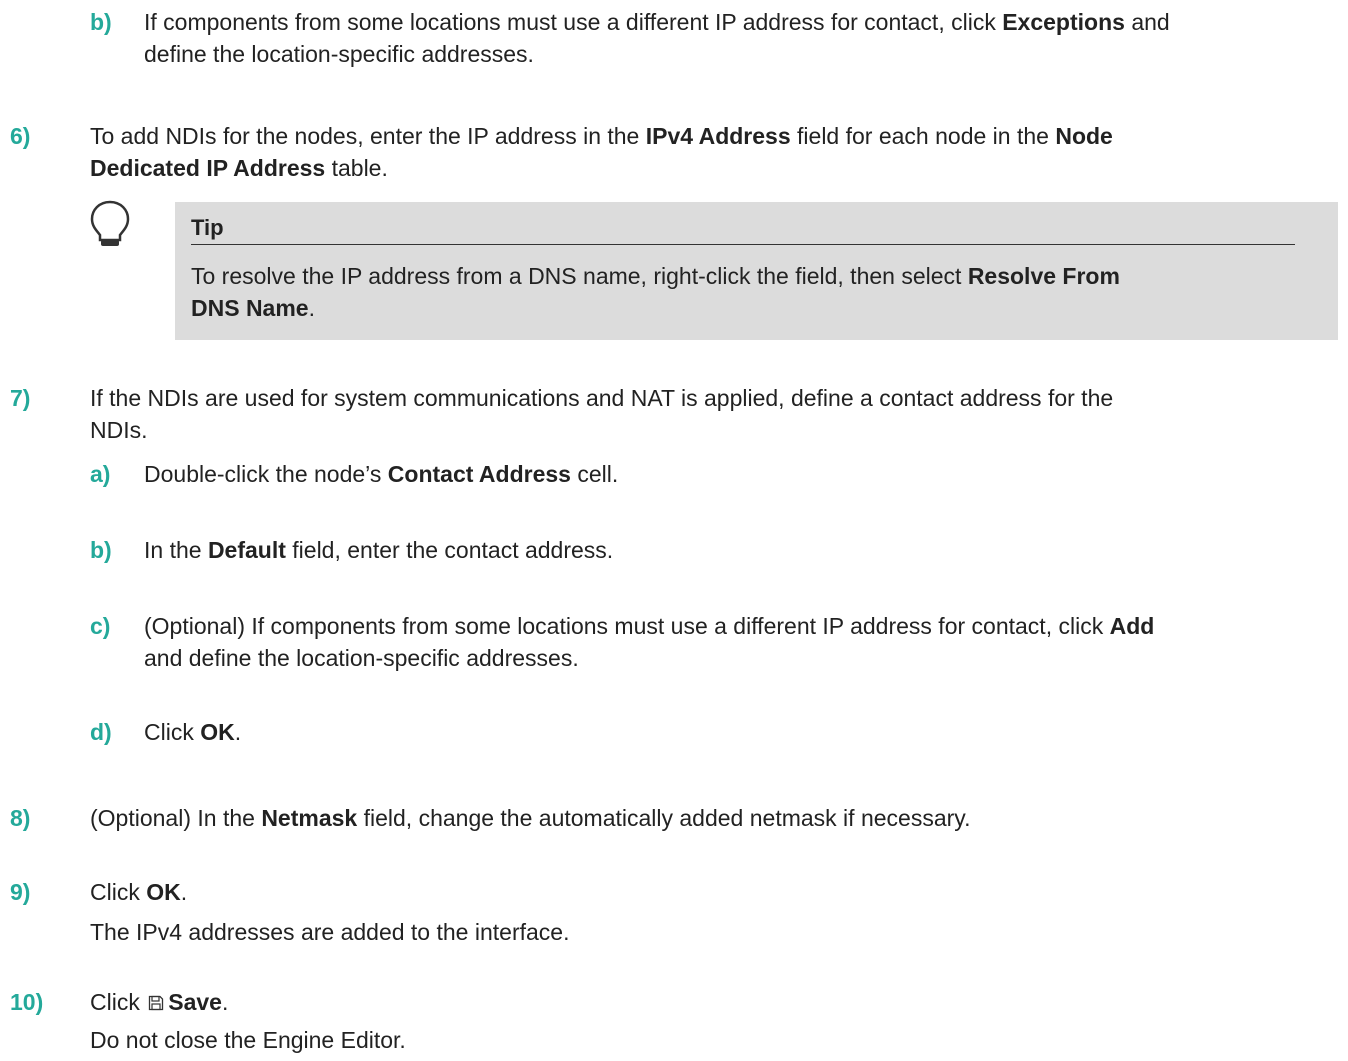  What do you see at coordinates (176, 550) in the screenshot?
I see `step-7b-text-1: In the` at bounding box center [176, 550].